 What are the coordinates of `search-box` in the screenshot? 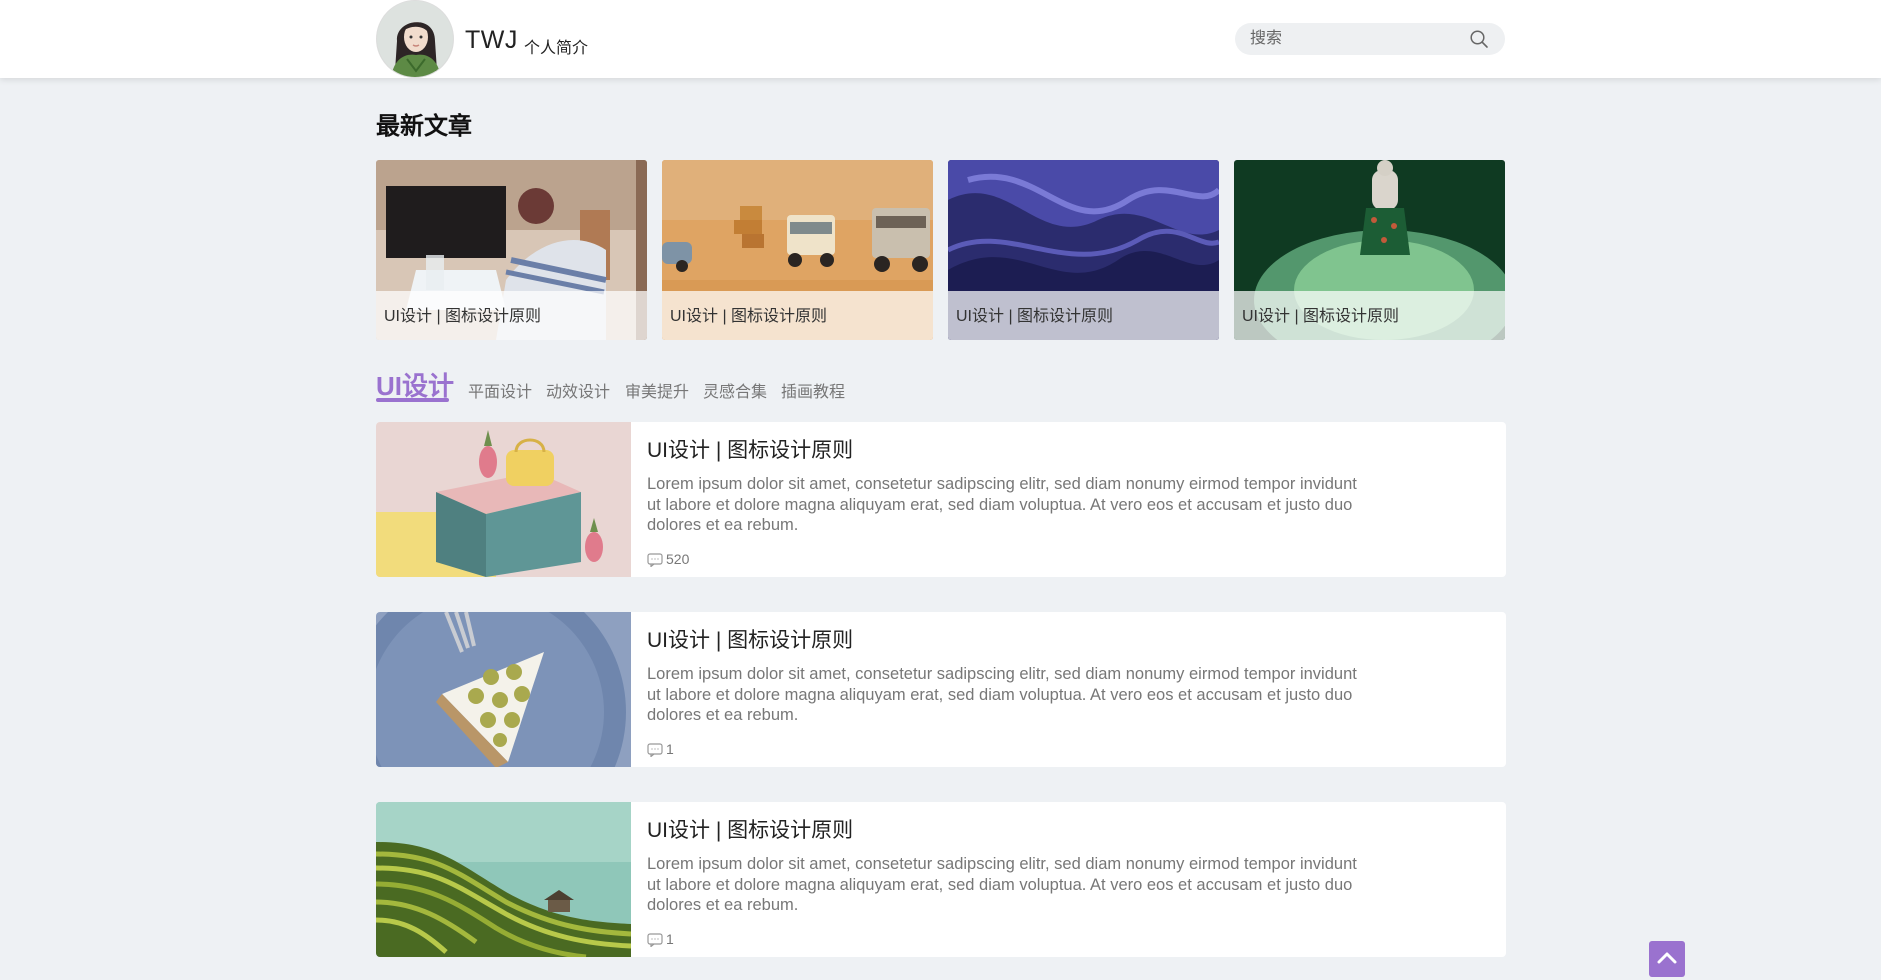 It's located at (1370, 39).